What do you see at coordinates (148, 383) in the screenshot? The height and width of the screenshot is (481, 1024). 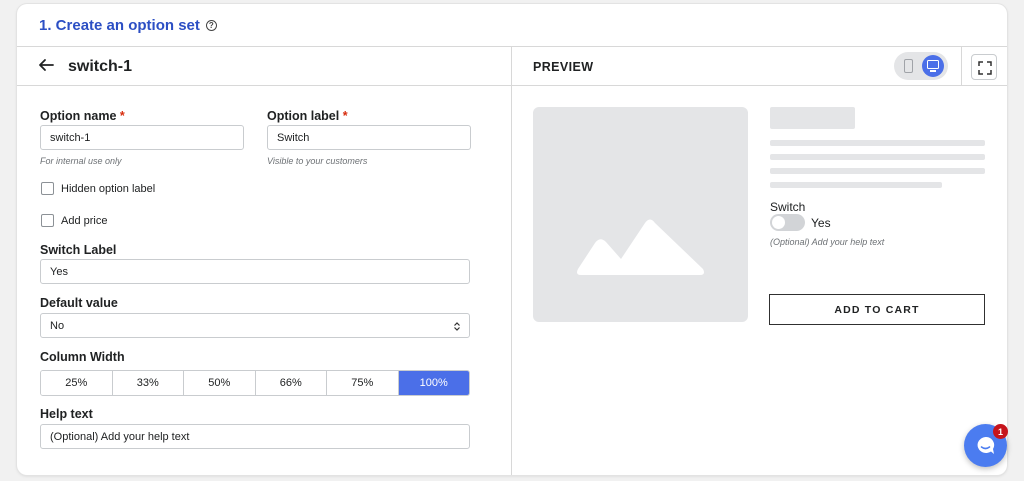 I see `column-width-option-33: 33%` at bounding box center [148, 383].